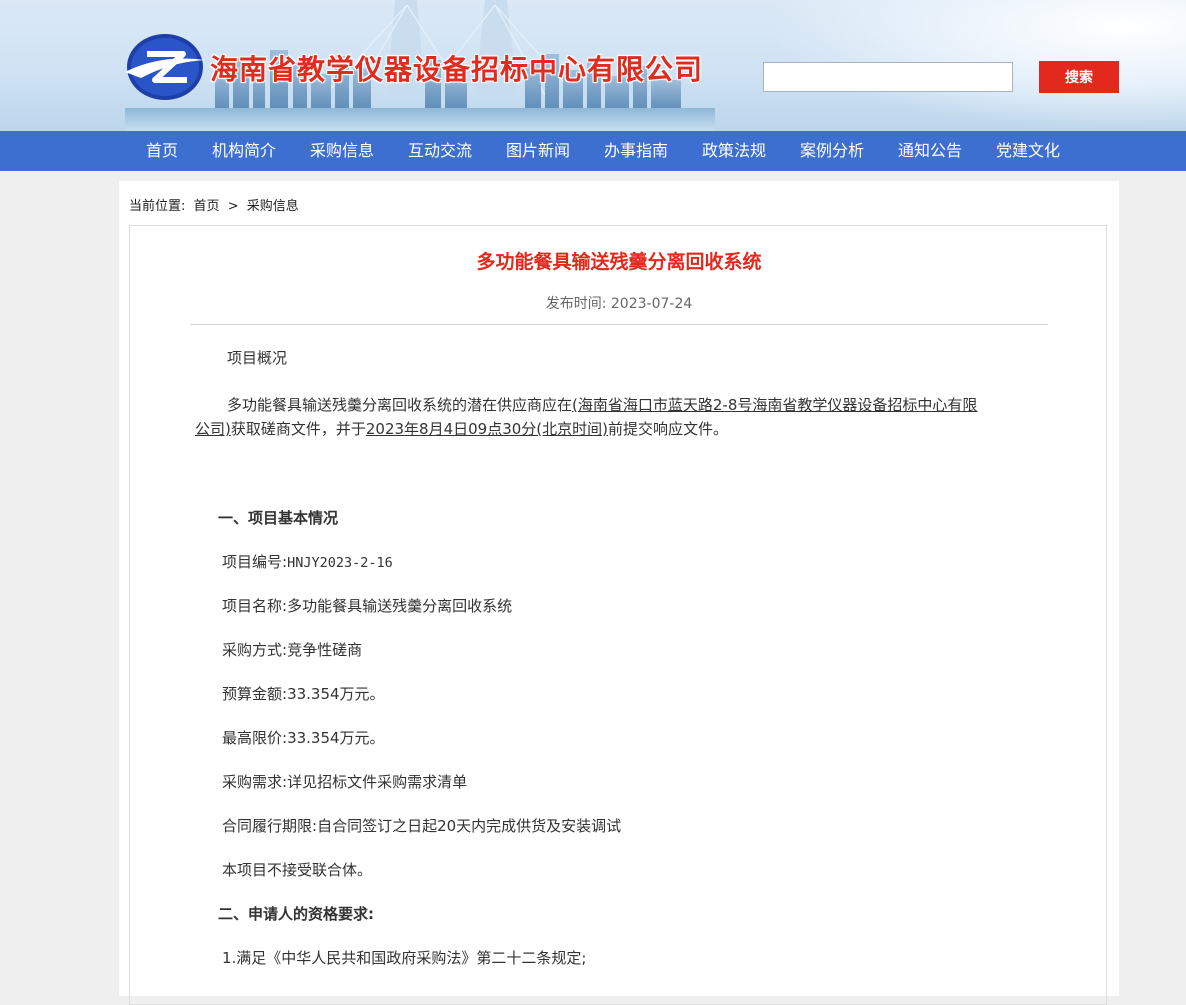  I want to click on project-name-value: 多功能餐具输送残羹分离回收系统, so click(400, 606).